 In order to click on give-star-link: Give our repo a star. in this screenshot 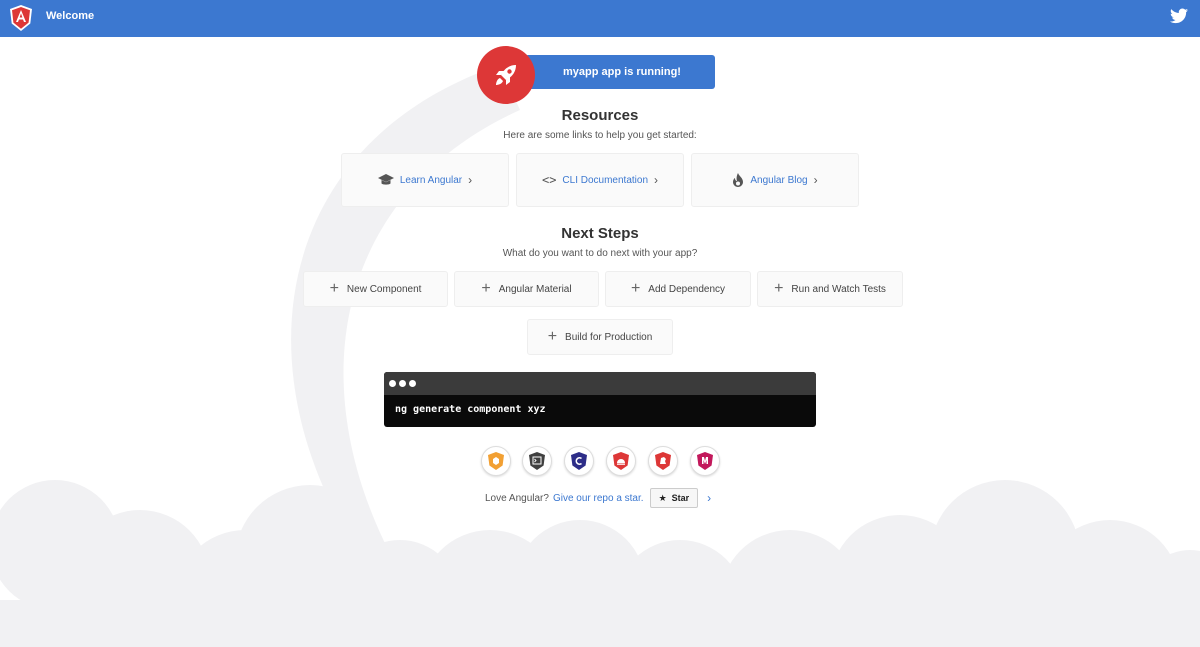, I will do `click(598, 498)`.